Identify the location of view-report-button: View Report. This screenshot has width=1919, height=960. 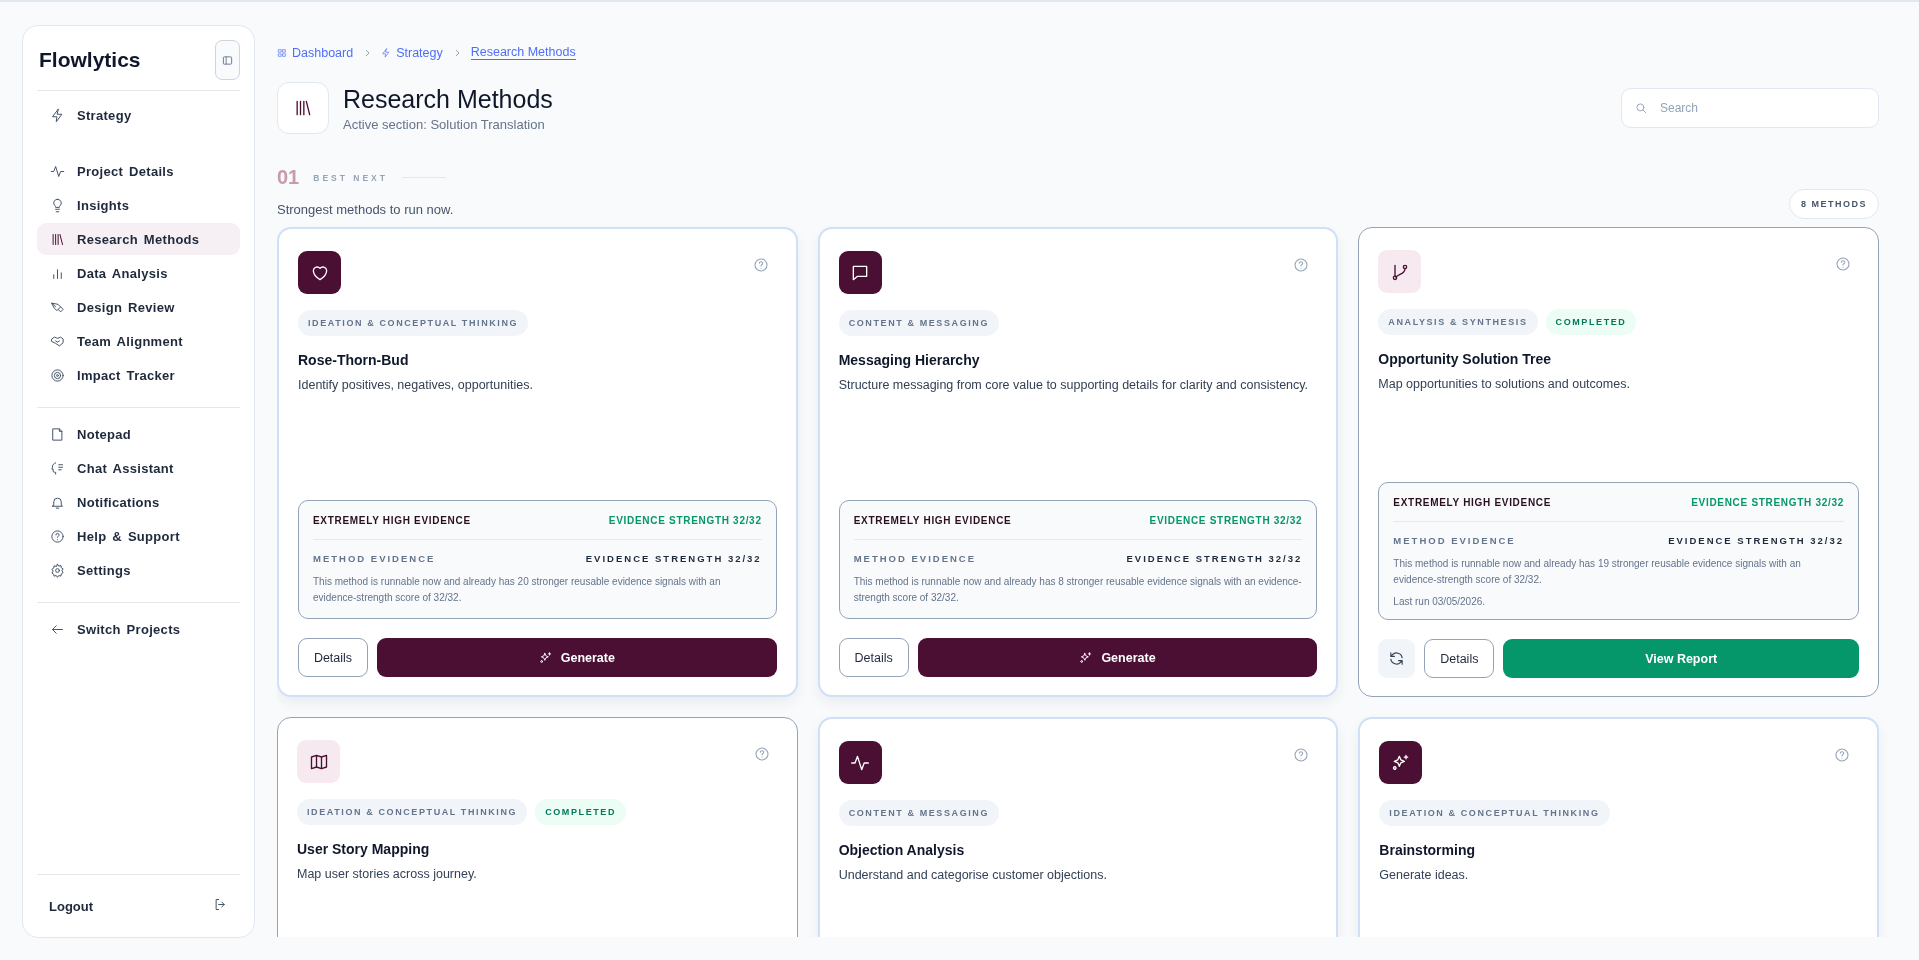
(1681, 658).